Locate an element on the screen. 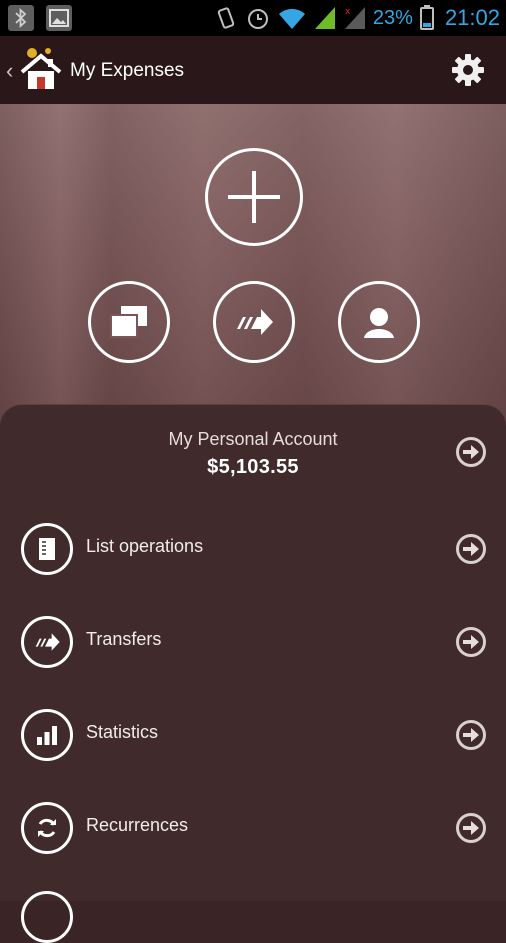 The width and height of the screenshot is (506, 943). gear-icon is located at coordinates (468, 70).